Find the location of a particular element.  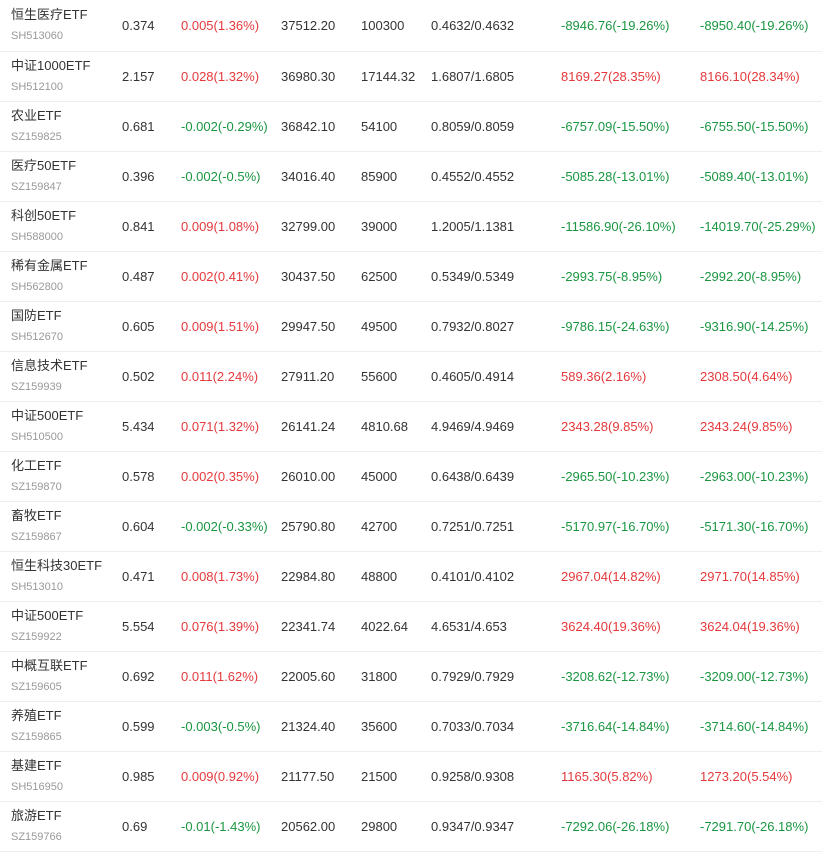

price-cell: 5.554 is located at coordinates (138, 626).